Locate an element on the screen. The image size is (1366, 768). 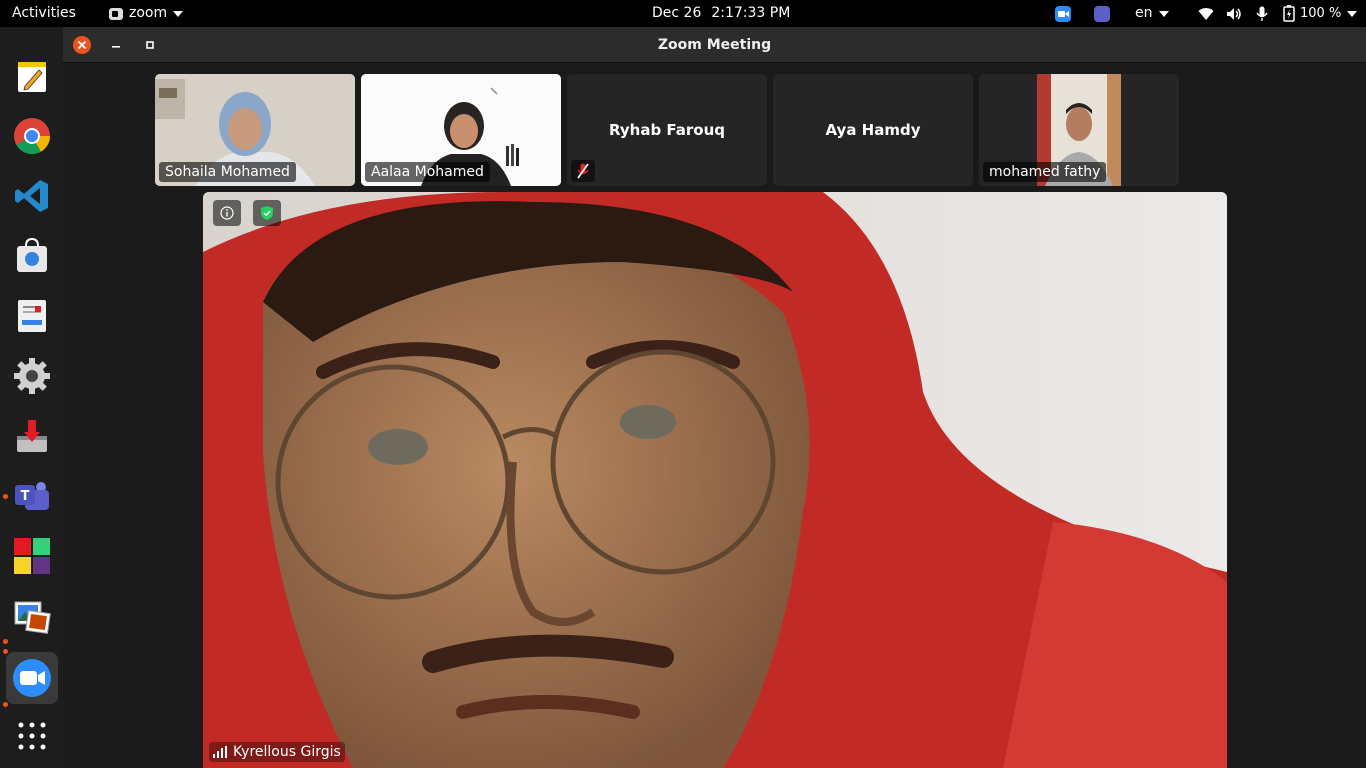
window-title: Zoom Meeting is located at coordinates (714, 45).